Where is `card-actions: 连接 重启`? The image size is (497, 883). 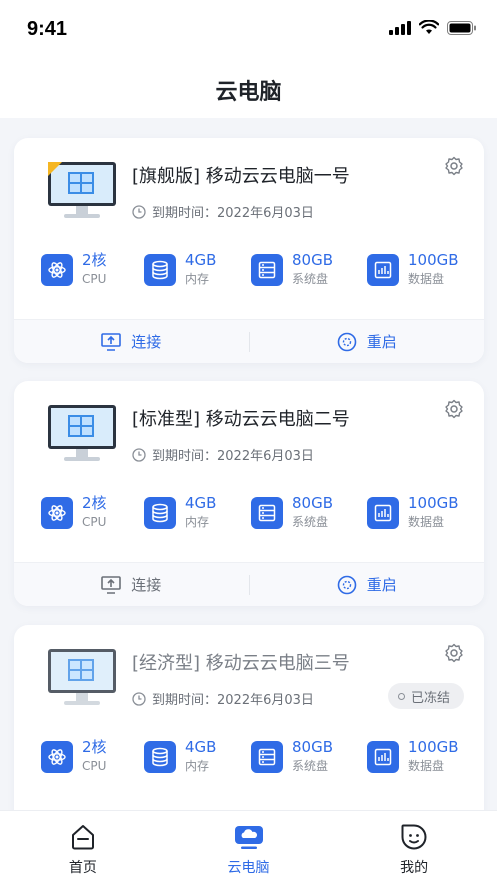
card-actions: 连接 重启 is located at coordinates (249, 584).